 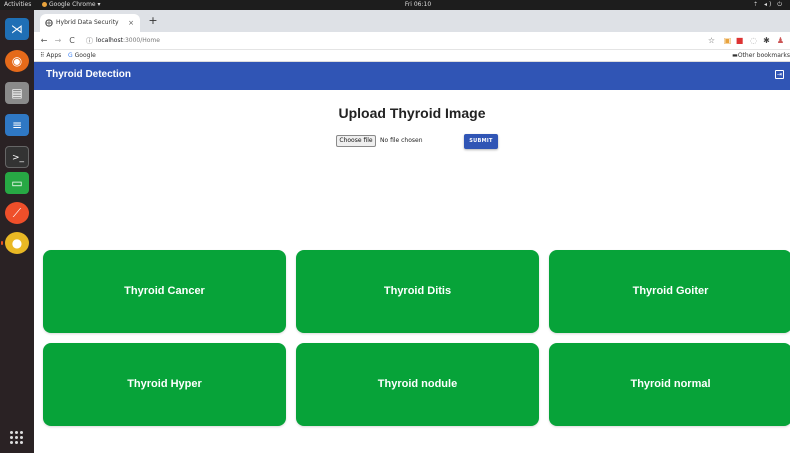 I want to click on apps-grid-icon: ⠿, so click(x=42, y=55).